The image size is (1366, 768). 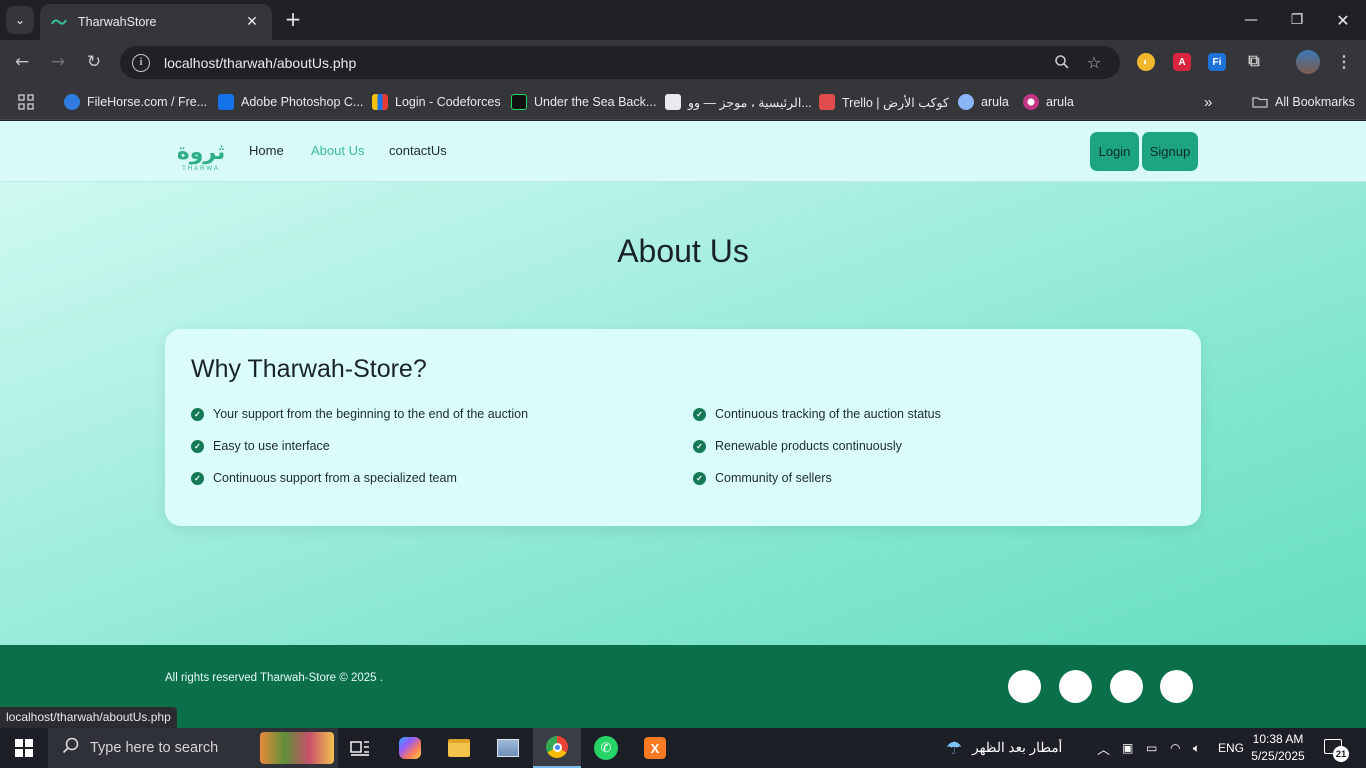 What do you see at coordinates (1127, 748) in the screenshot?
I see `meet-camera-icon: ▣` at bounding box center [1127, 748].